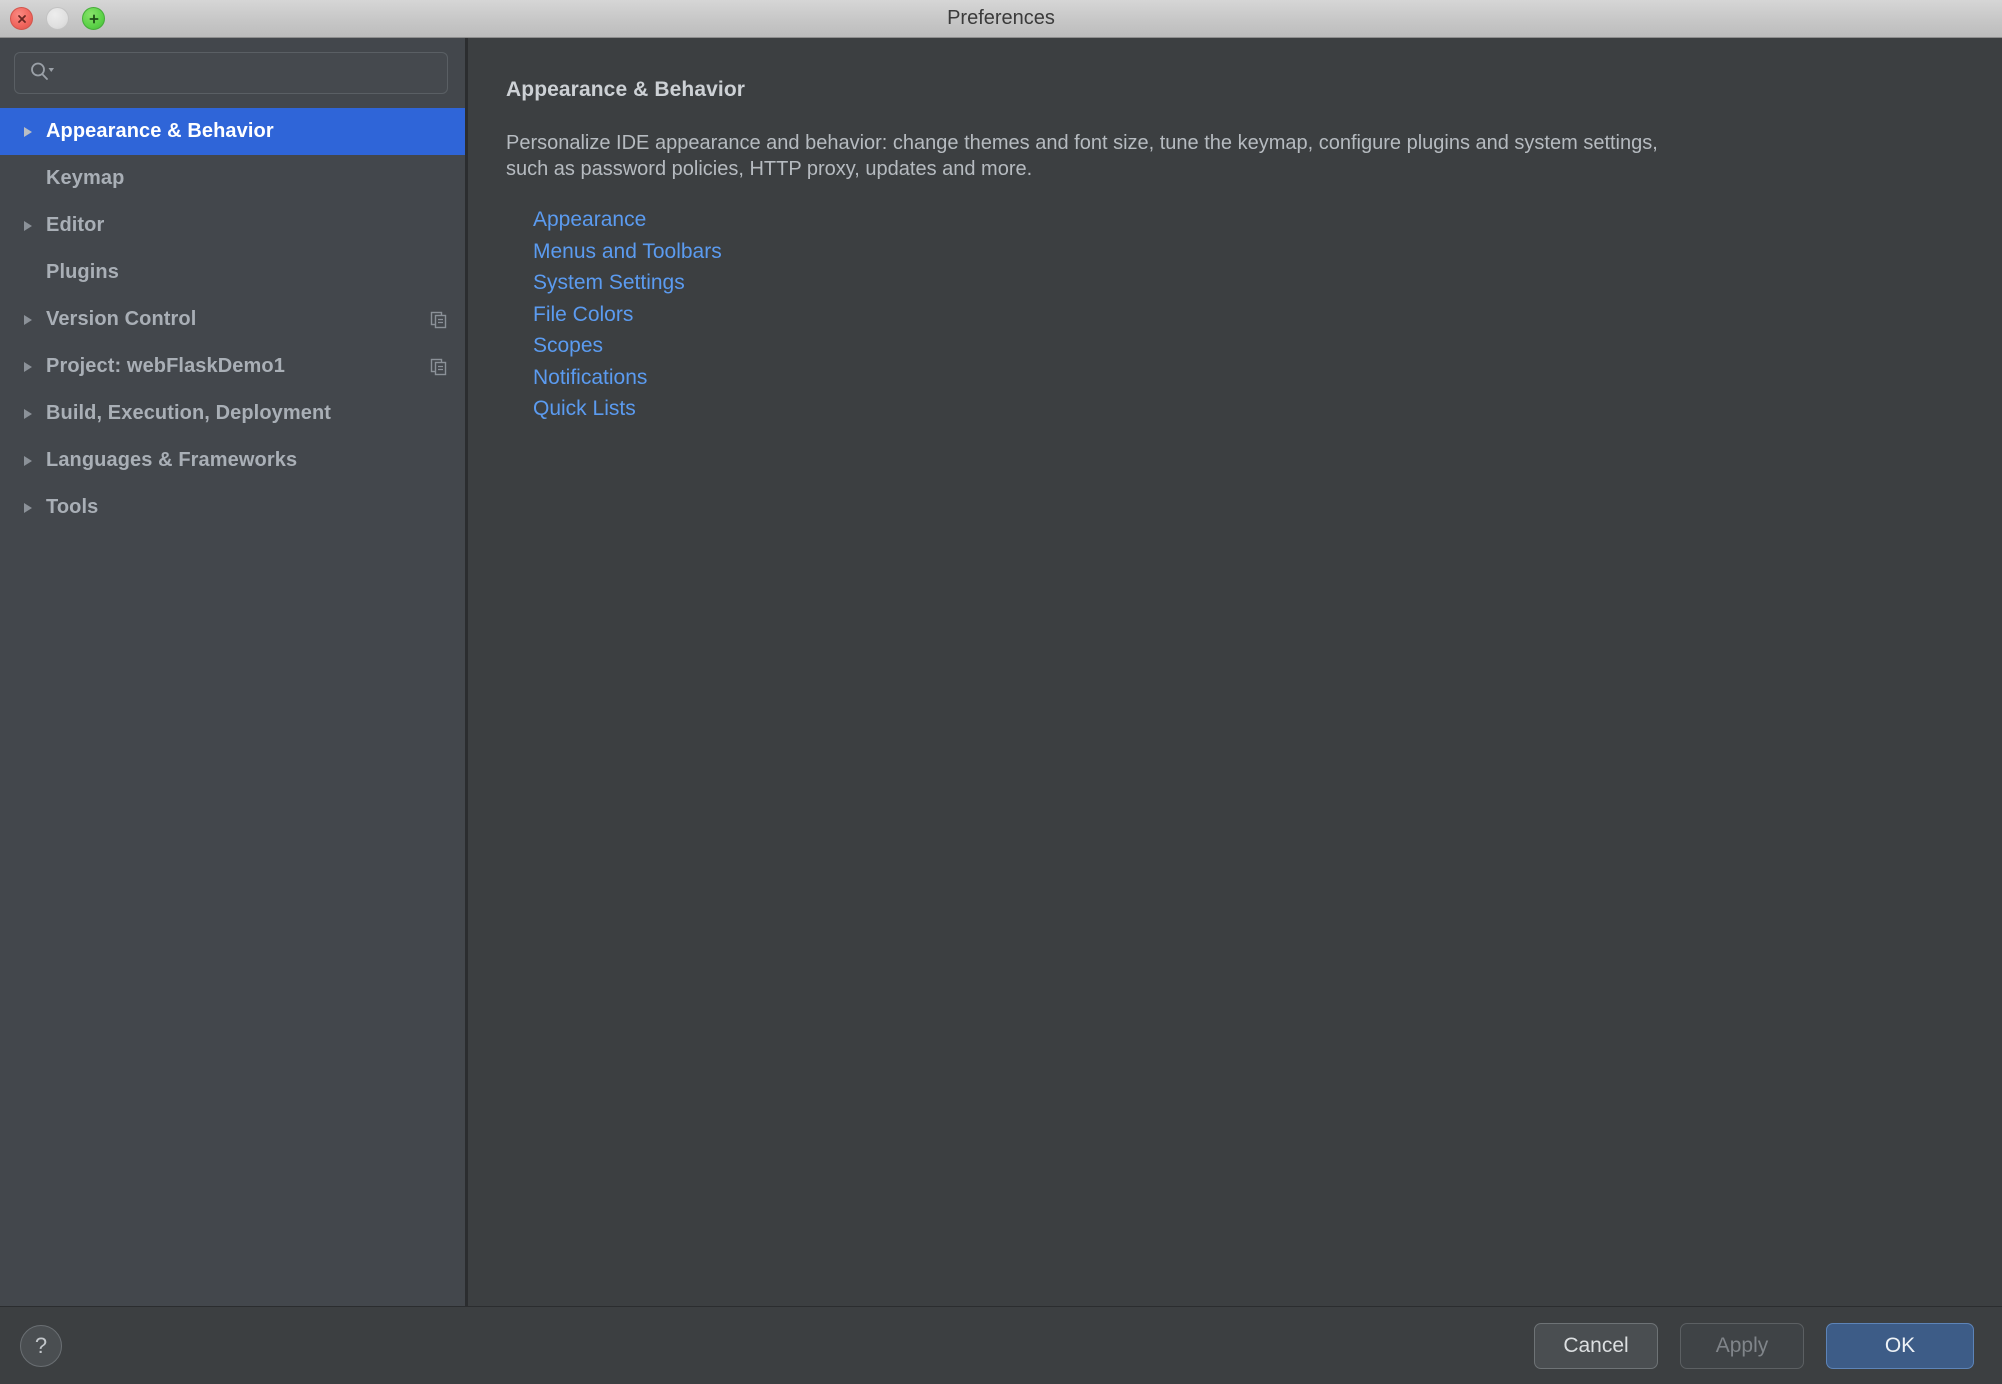 Image resolution: width=2002 pixels, height=1384 pixels. What do you see at coordinates (626, 89) in the screenshot?
I see `page-title: Appearance & Behavior` at bounding box center [626, 89].